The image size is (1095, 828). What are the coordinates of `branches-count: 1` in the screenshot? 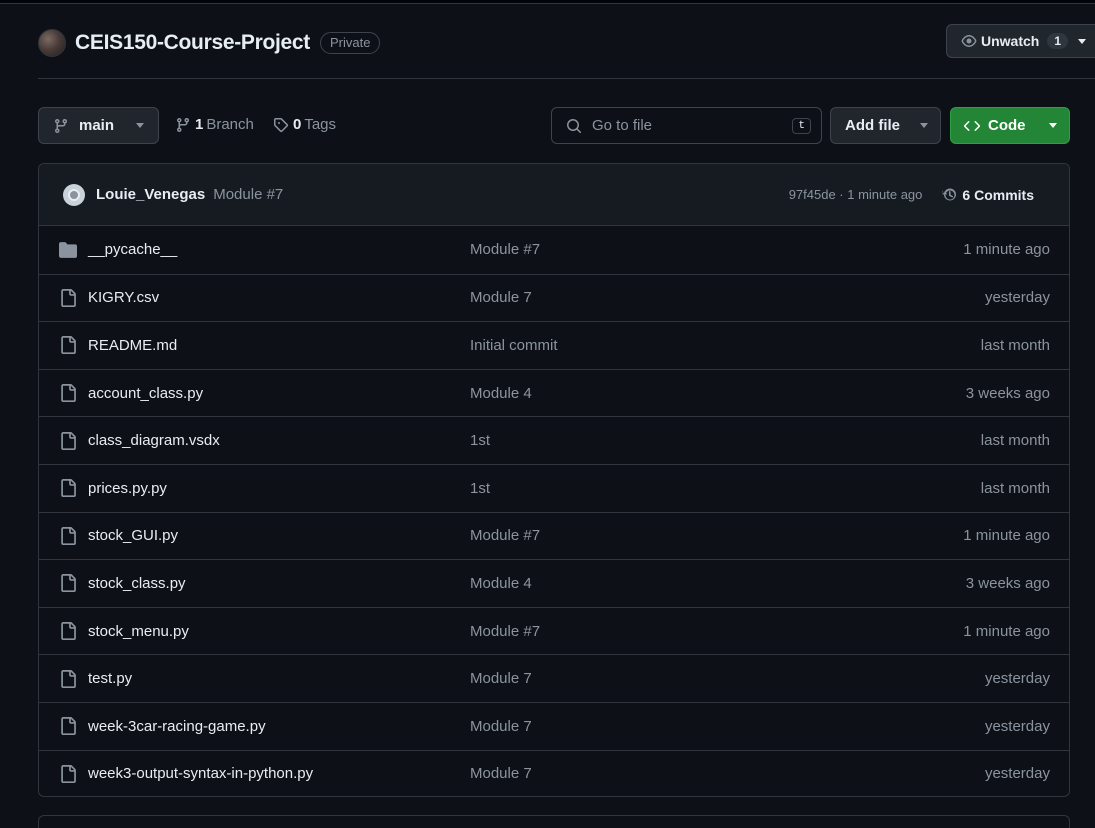 It's located at (199, 124).